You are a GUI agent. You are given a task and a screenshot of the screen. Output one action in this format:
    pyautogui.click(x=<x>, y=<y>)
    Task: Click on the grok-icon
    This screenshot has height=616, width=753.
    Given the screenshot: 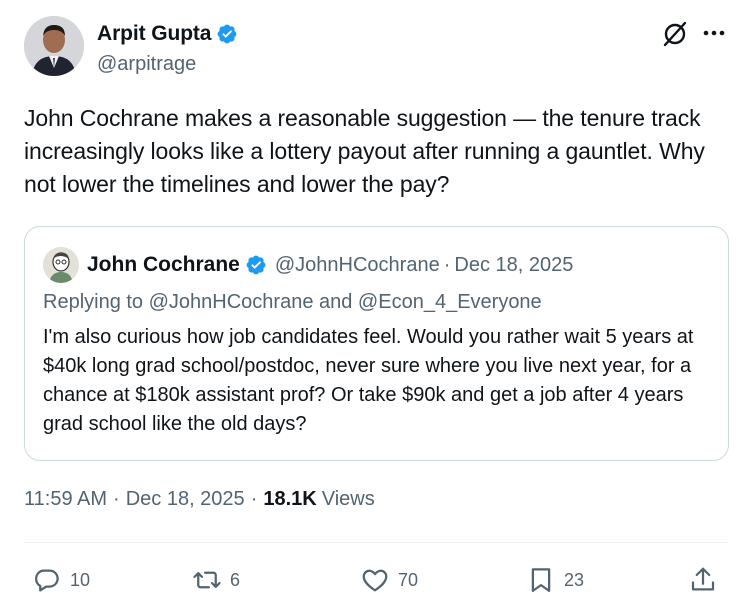 What is the action you would take?
    pyautogui.click(x=675, y=34)
    